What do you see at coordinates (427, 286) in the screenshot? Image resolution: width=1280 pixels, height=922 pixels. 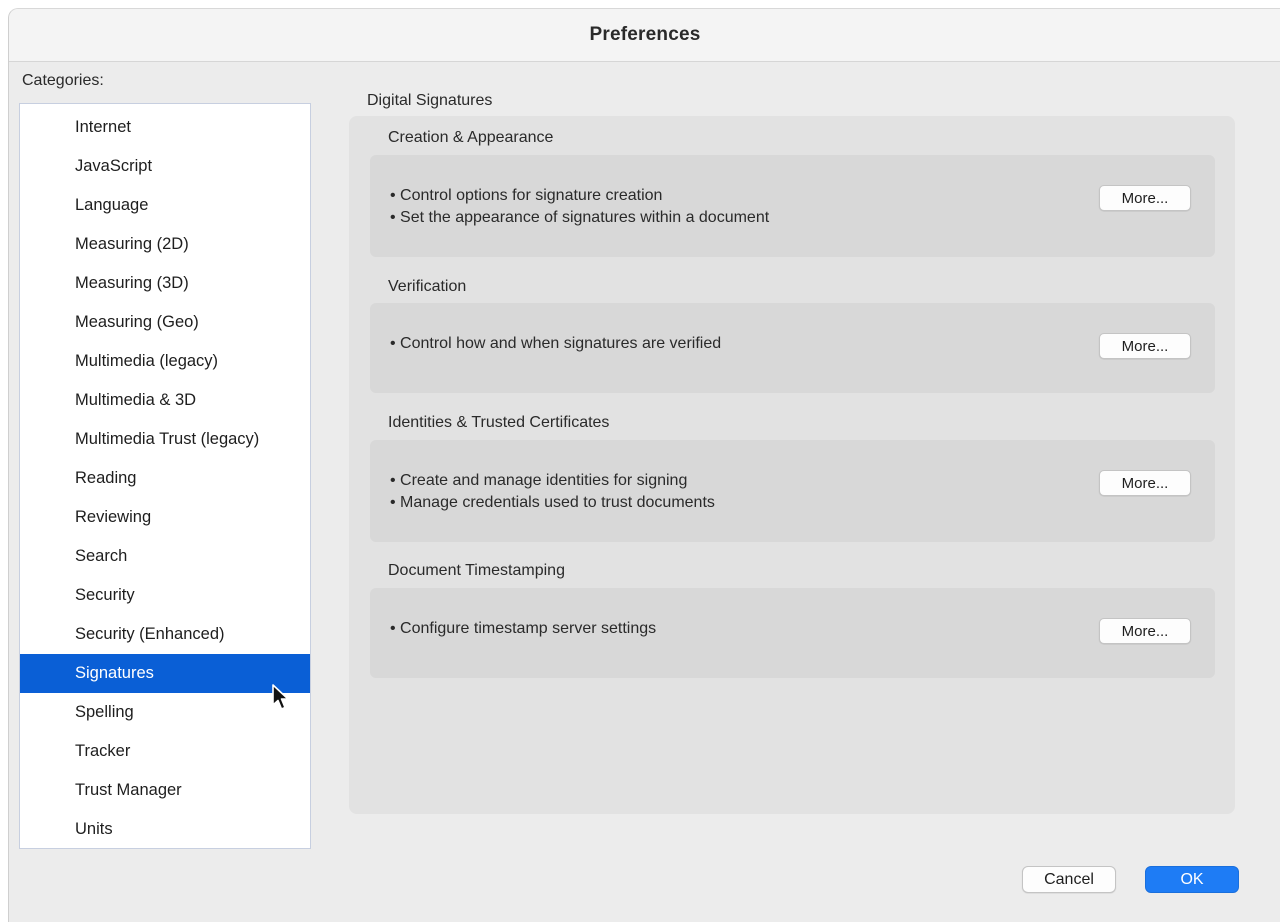 I see `group-title-verification: Verification` at bounding box center [427, 286].